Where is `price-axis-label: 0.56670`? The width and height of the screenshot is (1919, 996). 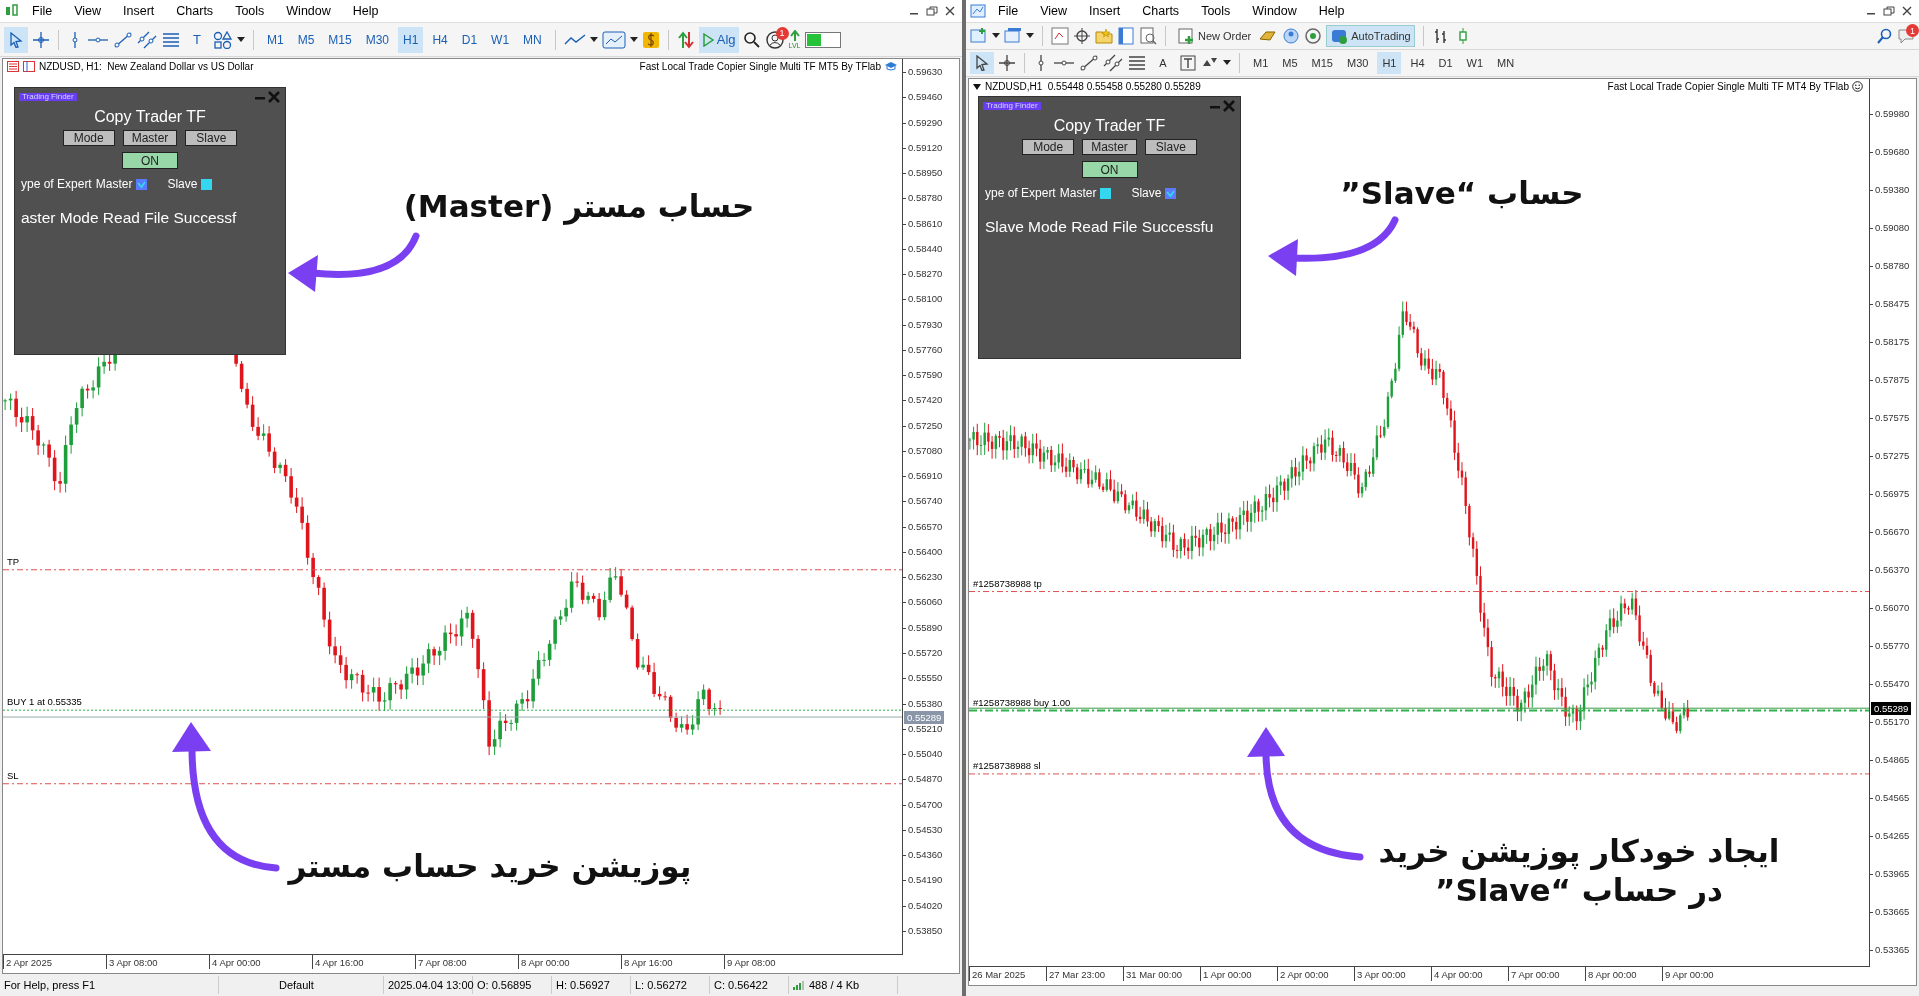 price-axis-label: 0.56670 is located at coordinates (1890, 532).